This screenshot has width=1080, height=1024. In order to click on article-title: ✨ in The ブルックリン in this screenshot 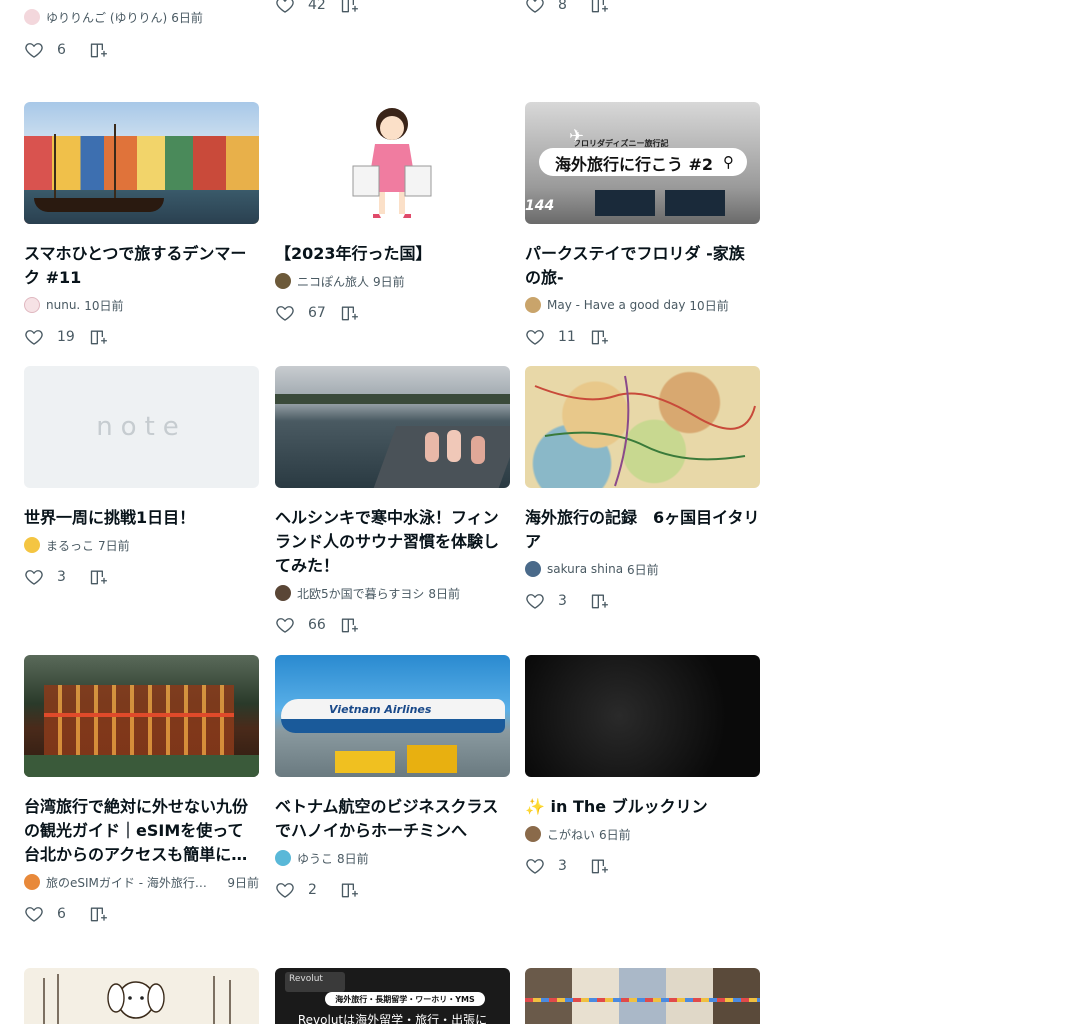, I will do `click(642, 807)`.